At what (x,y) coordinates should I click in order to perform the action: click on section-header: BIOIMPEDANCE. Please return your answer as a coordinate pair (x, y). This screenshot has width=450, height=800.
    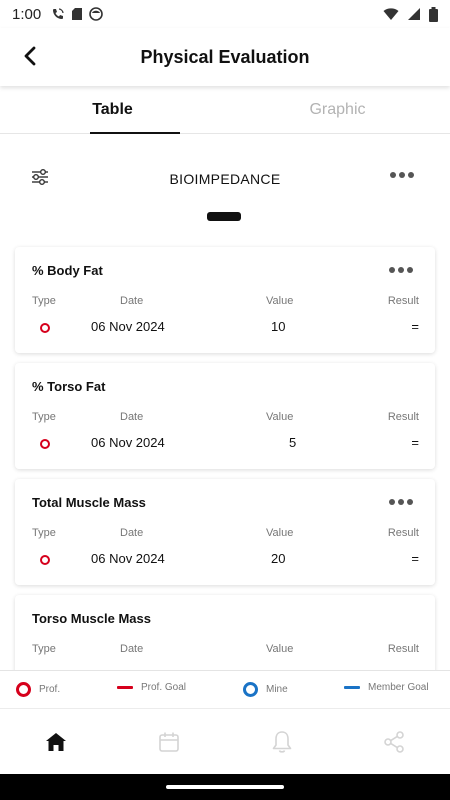
    Looking at the image, I should click on (225, 180).